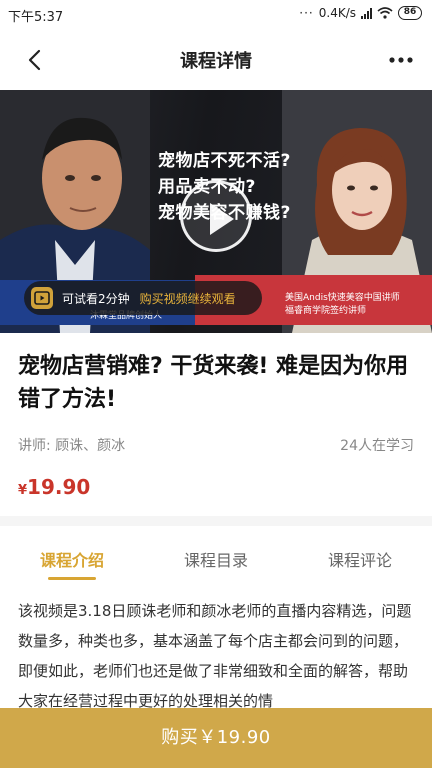 Image resolution: width=432 pixels, height=768 pixels. Describe the element at coordinates (342, 298) in the screenshot. I see `right-lecturer-caption-line: 美国Andis快速美容中国讲师` at that location.